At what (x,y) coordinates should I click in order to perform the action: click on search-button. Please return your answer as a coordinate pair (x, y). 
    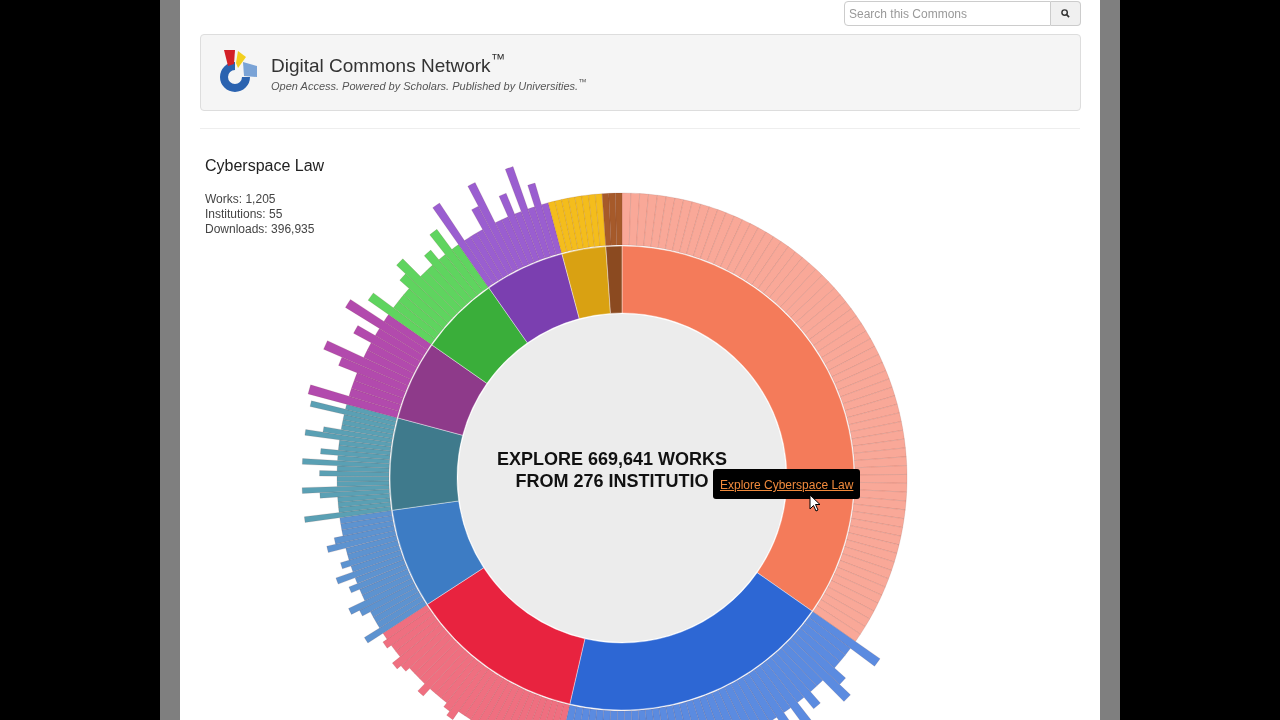
    Looking at the image, I should click on (1066, 13).